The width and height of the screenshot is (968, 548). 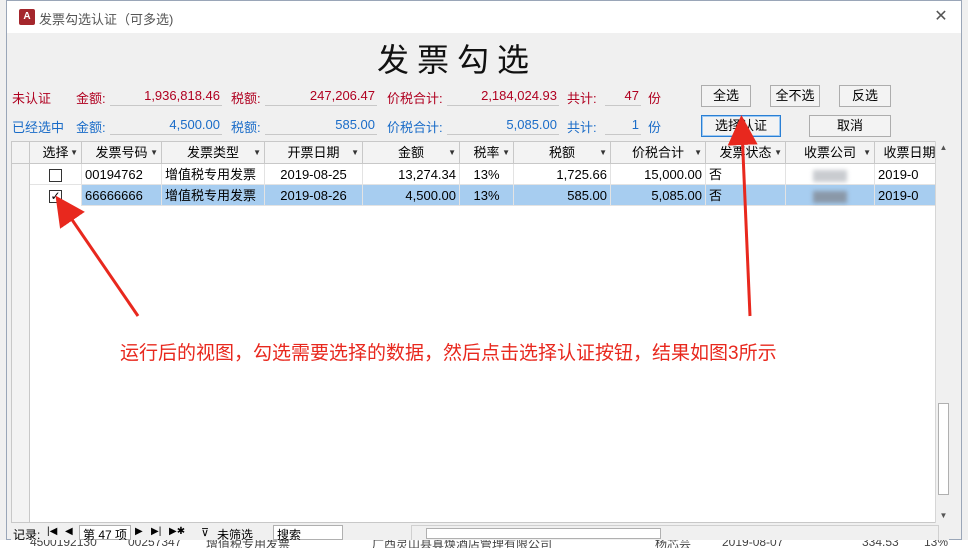 I want to click on cancel-button: 取消, so click(x=850, y=126).